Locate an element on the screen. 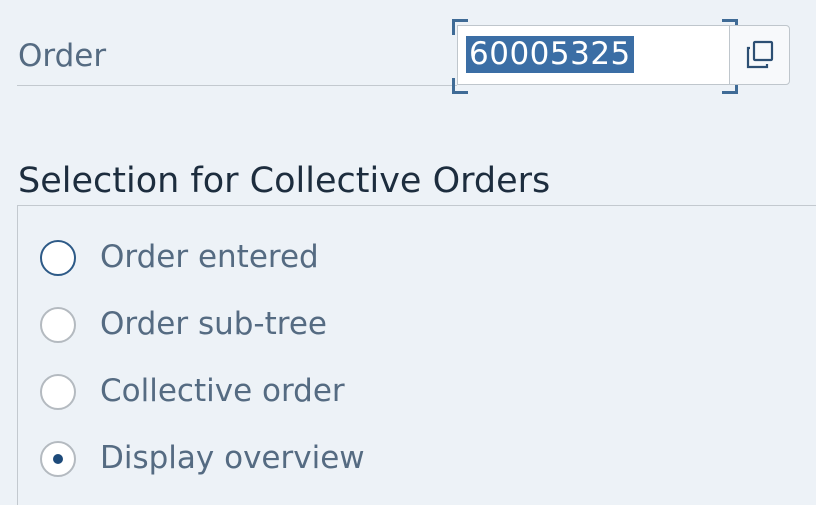  order-input-value: 60005325 is located at coordinates (550, 54).